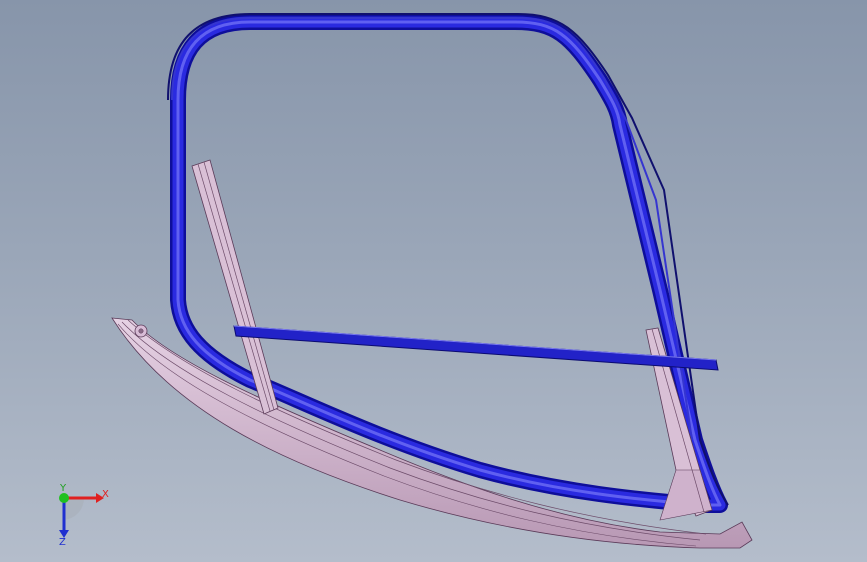 The height and width of the screenshot is (562, 867). Describe the element at coordinates (476, 348) in the screenshot. I see `belt-line-strip` at that location.